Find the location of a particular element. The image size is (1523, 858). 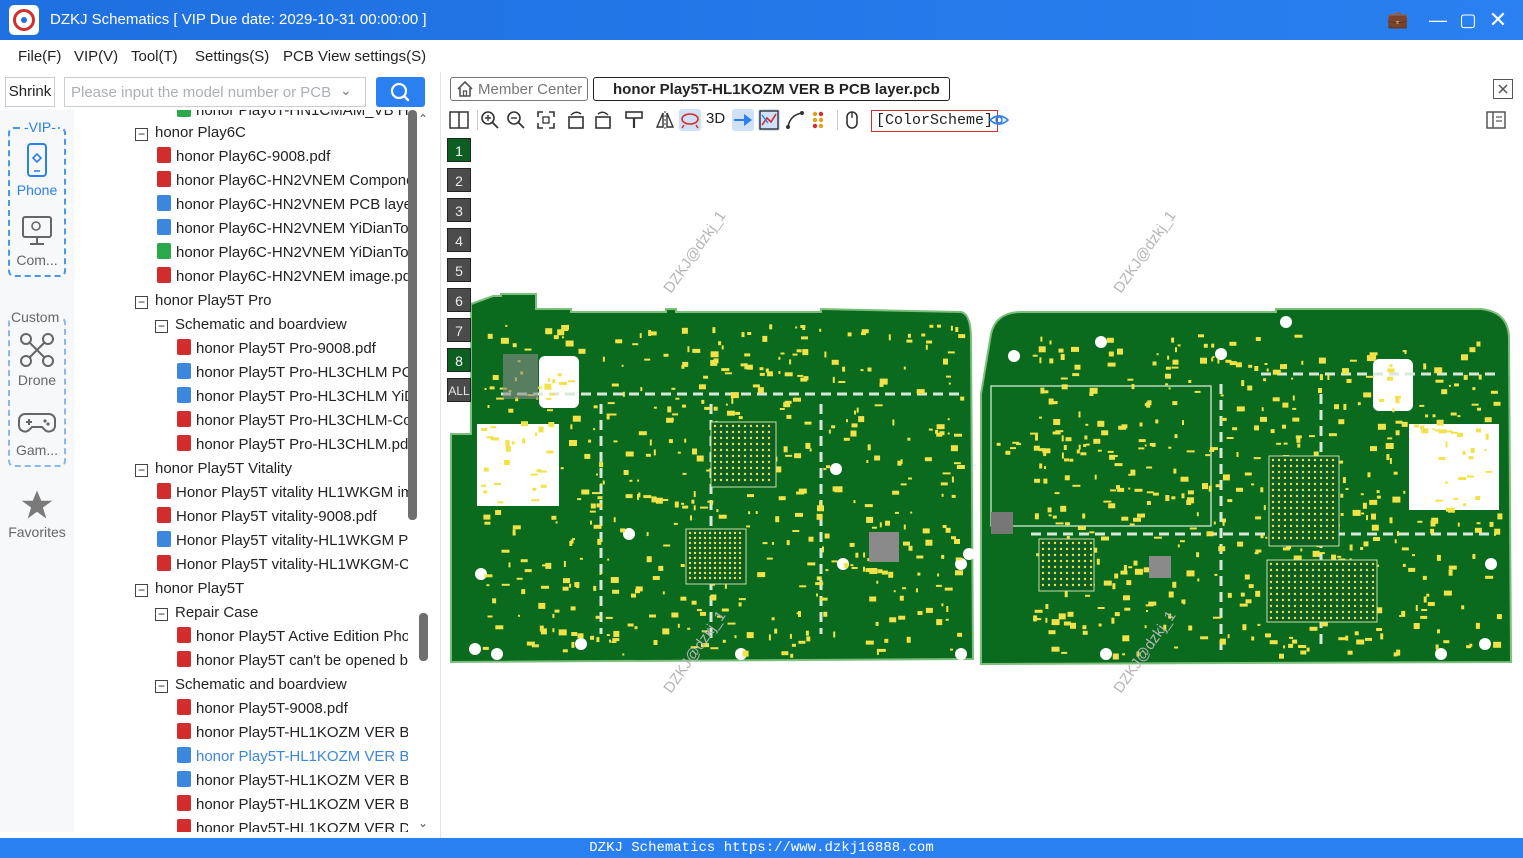

tree-scrollbar is located at coordinates (412, 315).